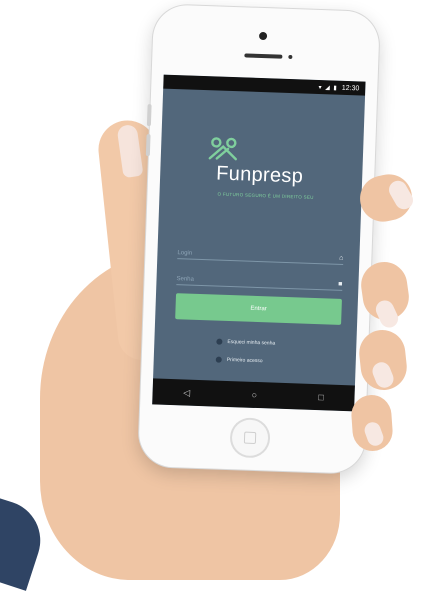 The width and height of the screenshot is (423, 591). Describe the element at coordinates (264, 85) in the screenshot. I see `status-bar: ▾ ◢ ▮ 12:30` at that location.